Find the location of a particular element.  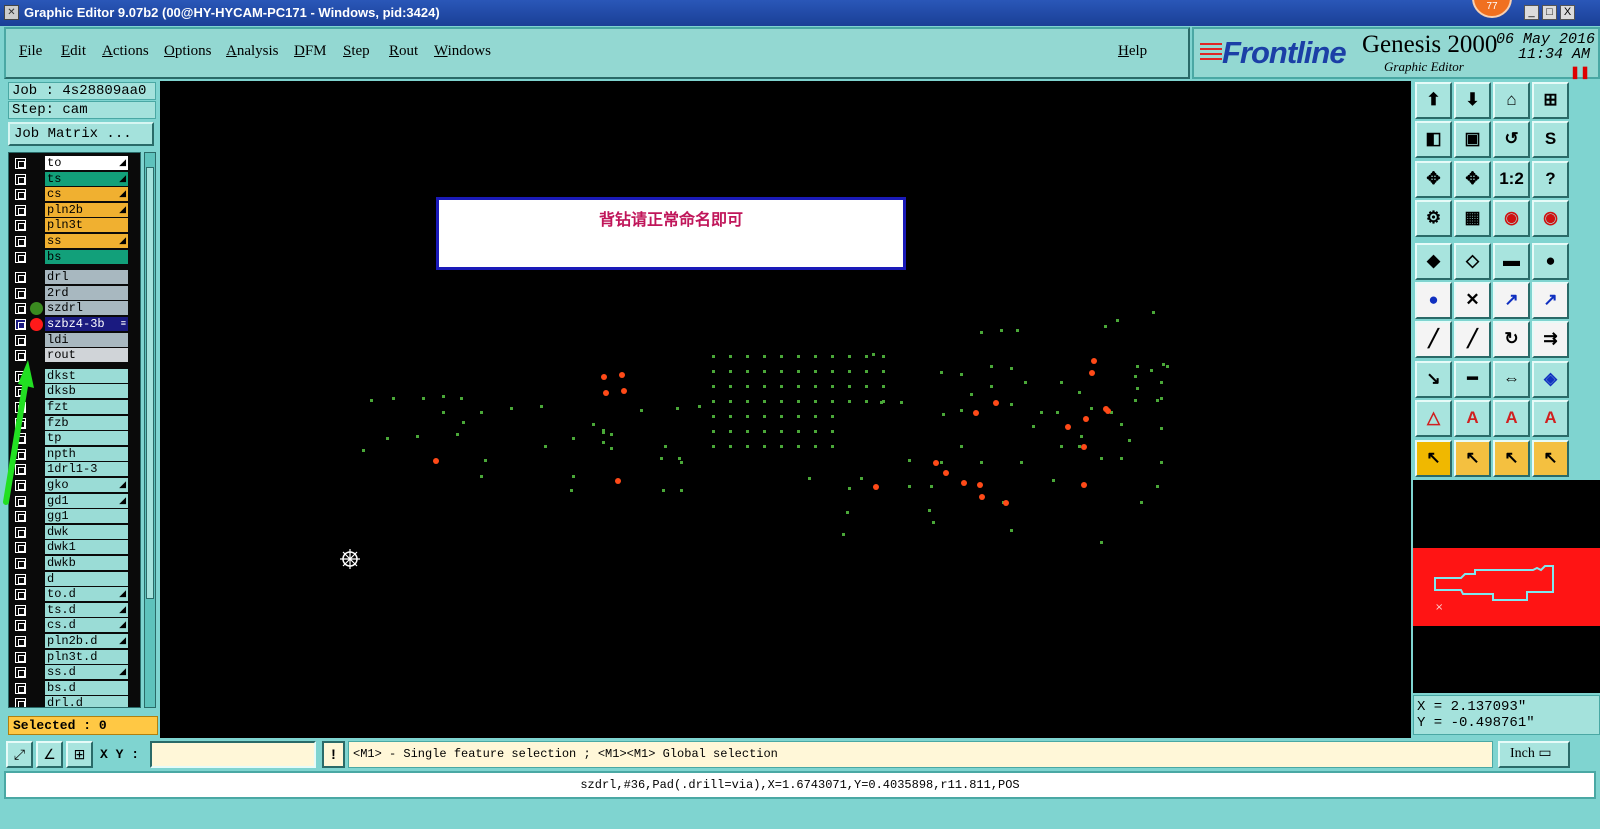

layer-row: ldi is located at coordinates (74, 340).